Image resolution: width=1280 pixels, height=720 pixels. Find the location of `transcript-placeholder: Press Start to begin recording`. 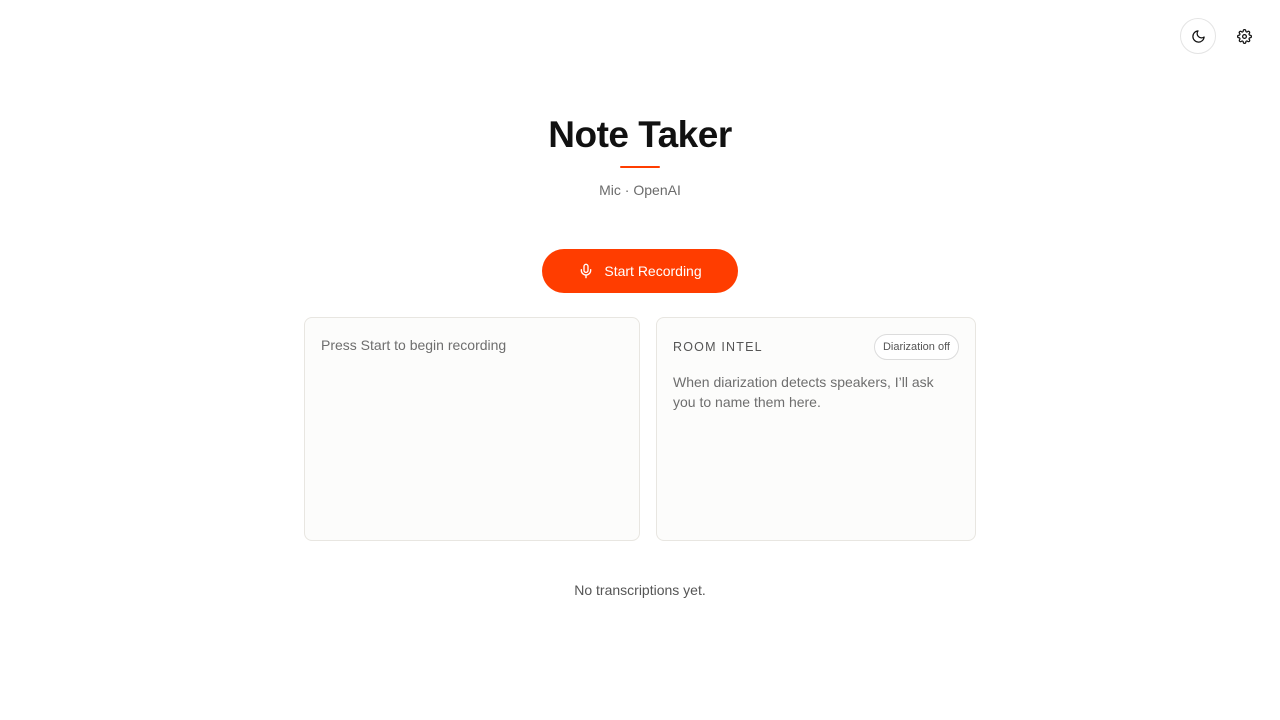

transcript-placeholder: Press Start to begin recording is located at coordinates (414, 345).